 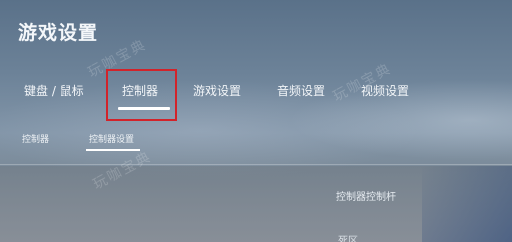 I want to click on annotation-highlight-box, so click(x=141, y=95).